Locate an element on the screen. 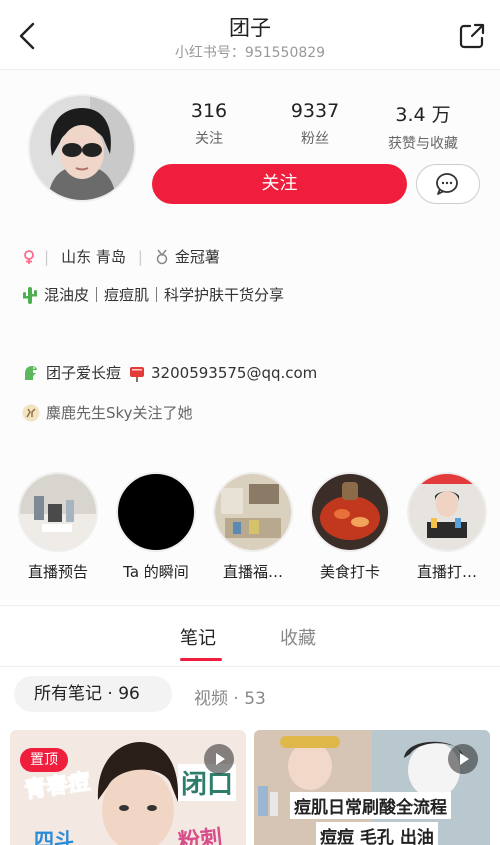  avatar-photo is located at coordinates (82, 148).